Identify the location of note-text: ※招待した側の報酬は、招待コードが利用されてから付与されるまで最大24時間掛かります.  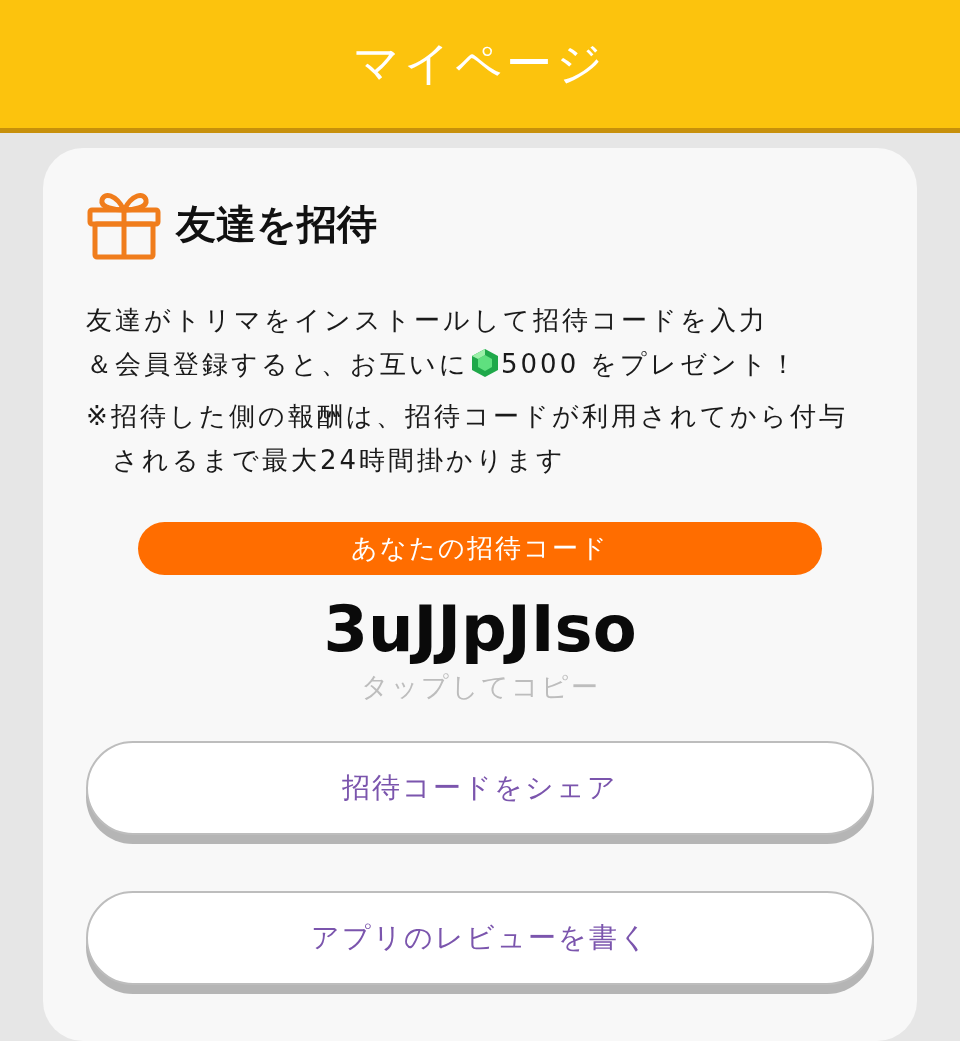
(467, 438).